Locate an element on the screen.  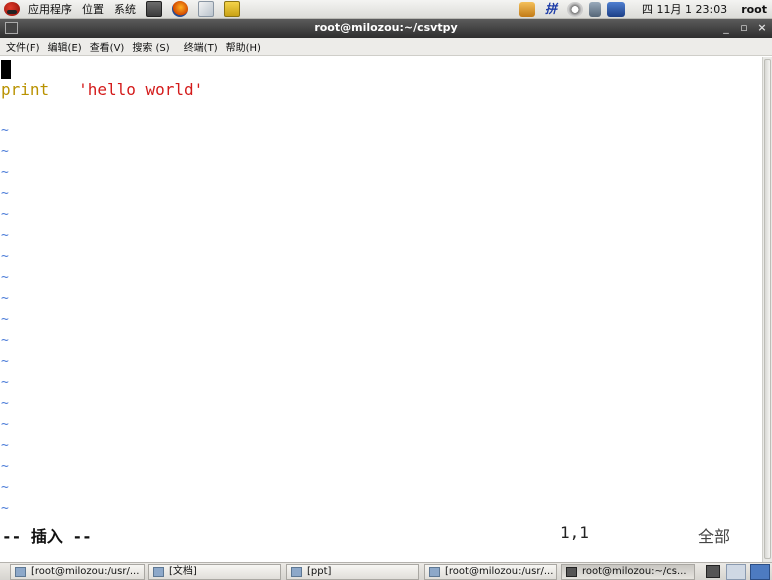
task-ppt: [ppt] is located at coordinates (352, 572).